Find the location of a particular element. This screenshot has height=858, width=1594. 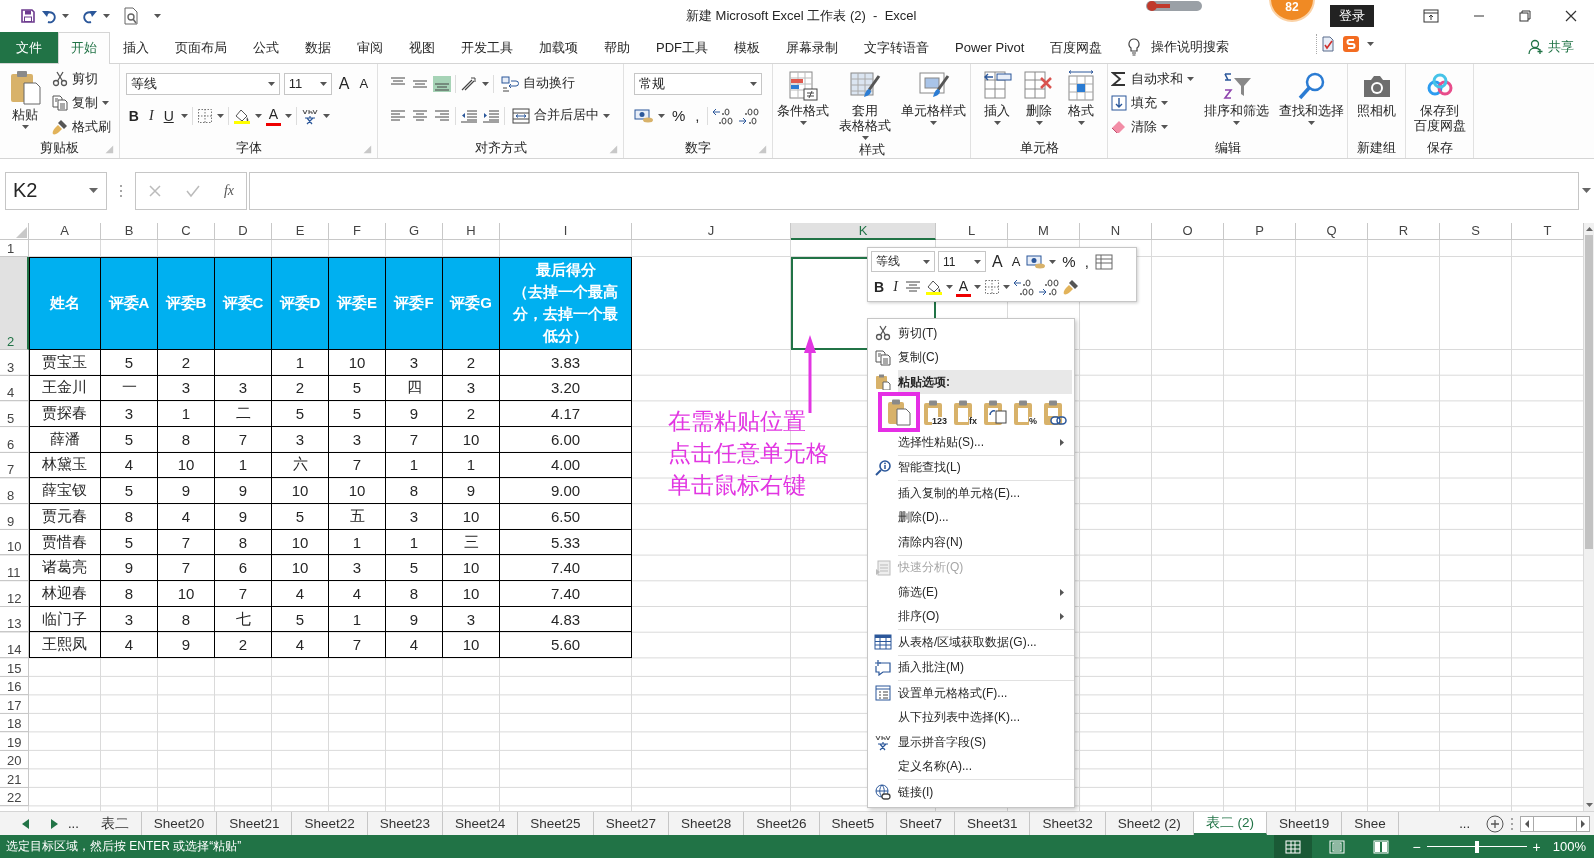

close-icon is located at coordinates (1571, 16).